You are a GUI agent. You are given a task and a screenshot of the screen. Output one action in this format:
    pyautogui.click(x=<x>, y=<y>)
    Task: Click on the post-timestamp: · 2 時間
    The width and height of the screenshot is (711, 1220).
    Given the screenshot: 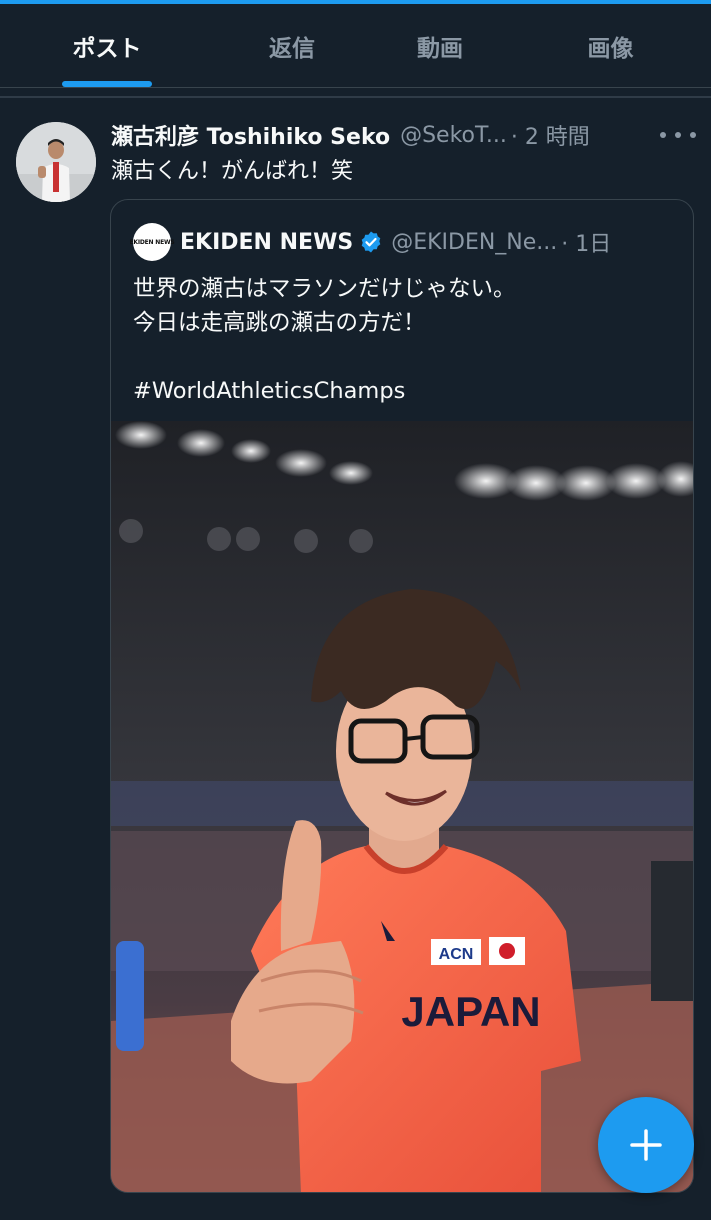 What is the action you would take?
    pyautogui.click(x=550, y=135)
    